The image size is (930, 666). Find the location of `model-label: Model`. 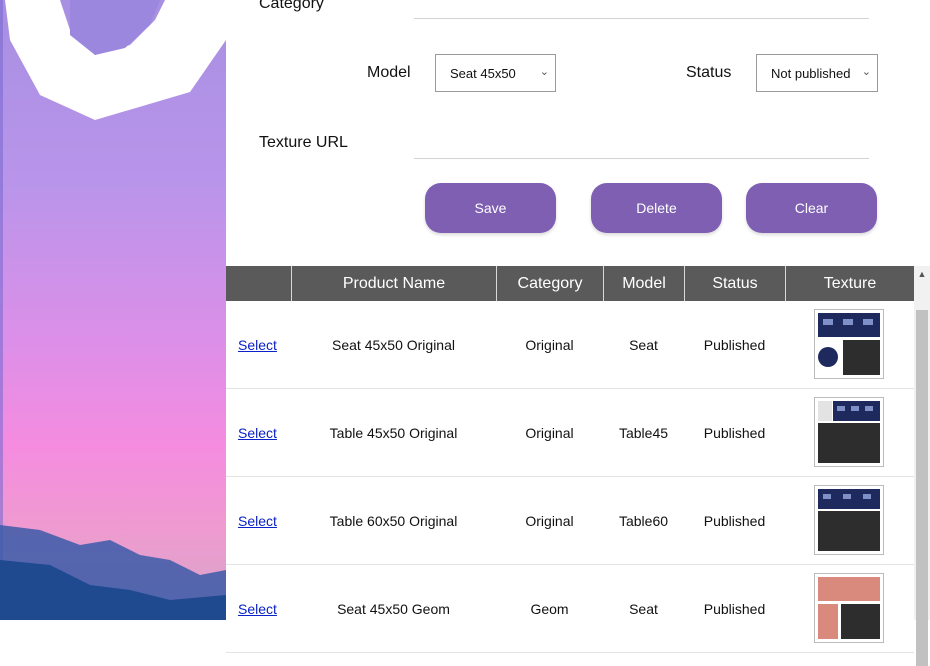

model-label: Model is located at coordinates (389, 72).